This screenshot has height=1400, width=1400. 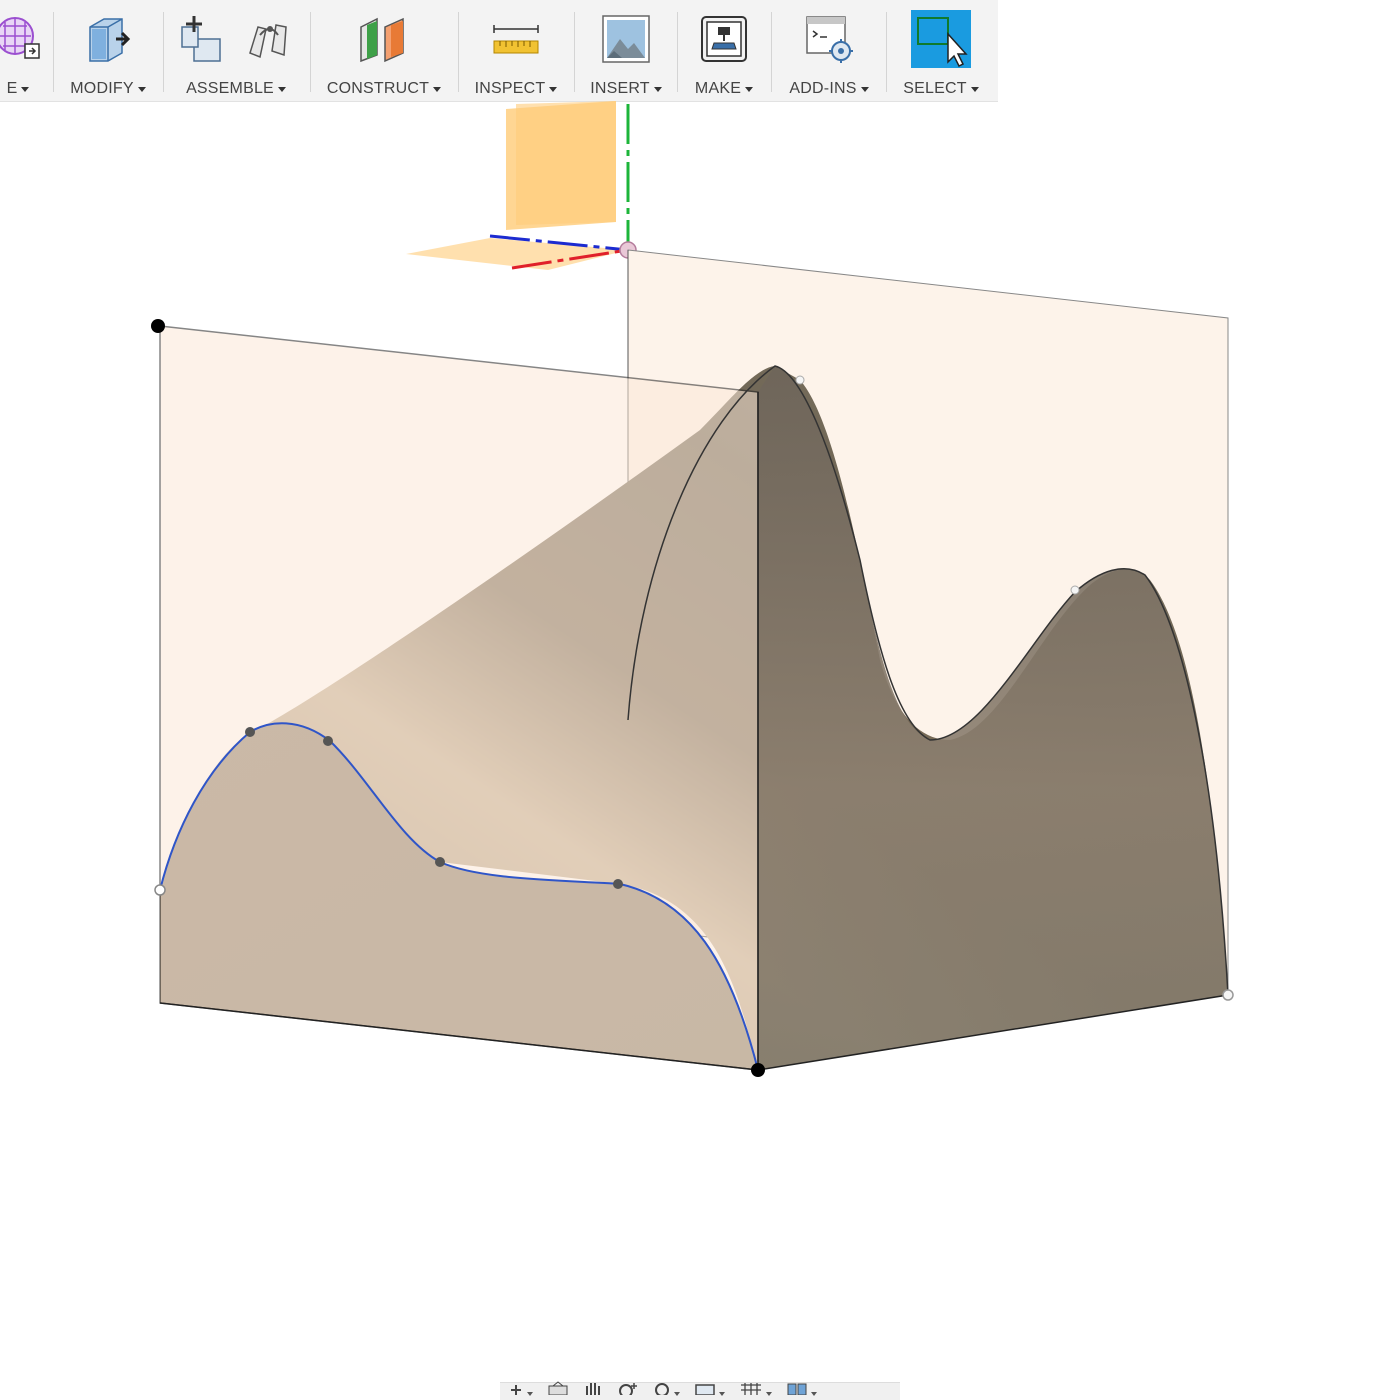 What do you see at coordinates (108, 39) in the screenshot?
I see `modify-box-icon` at bounding box center [108, 39].